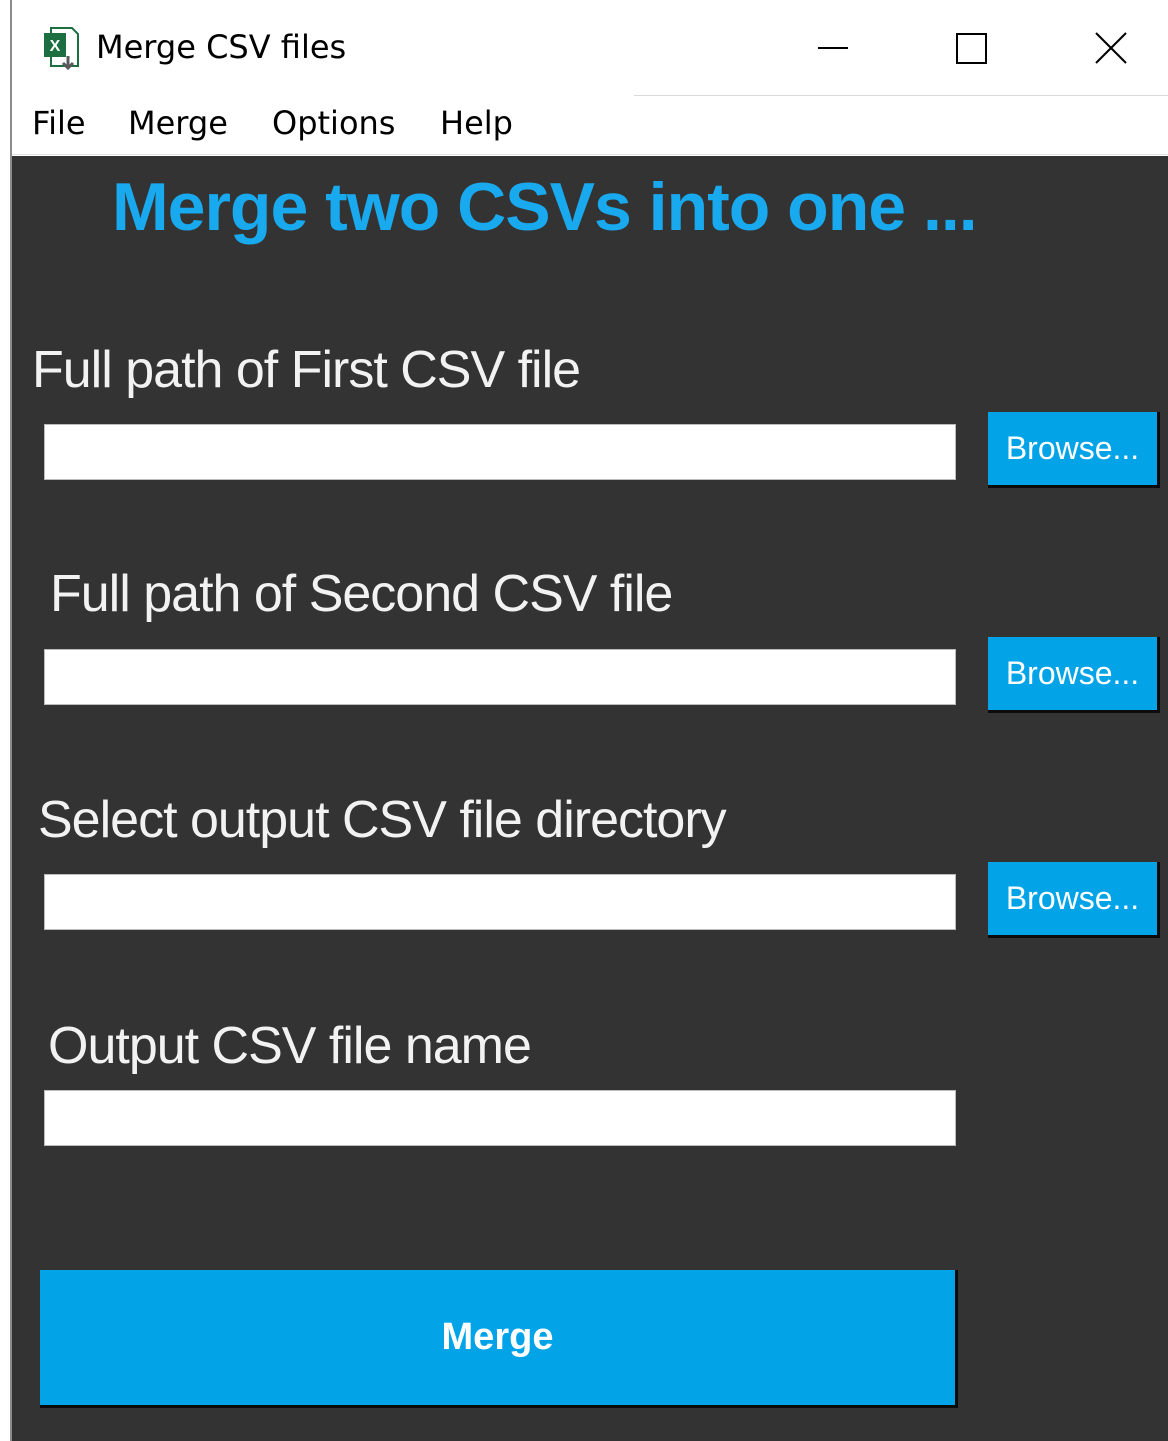  I want to click on close-icon, so click(1111, 48).